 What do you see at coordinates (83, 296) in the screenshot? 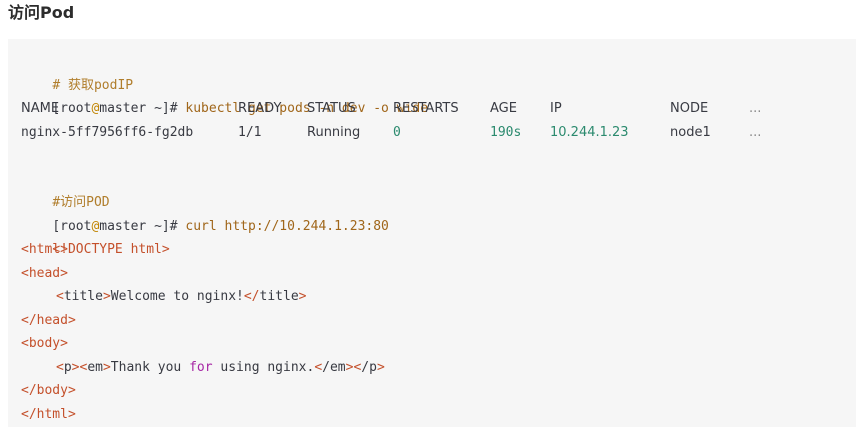
I see `title-open-tag: title` at bounding box center [83, 296].